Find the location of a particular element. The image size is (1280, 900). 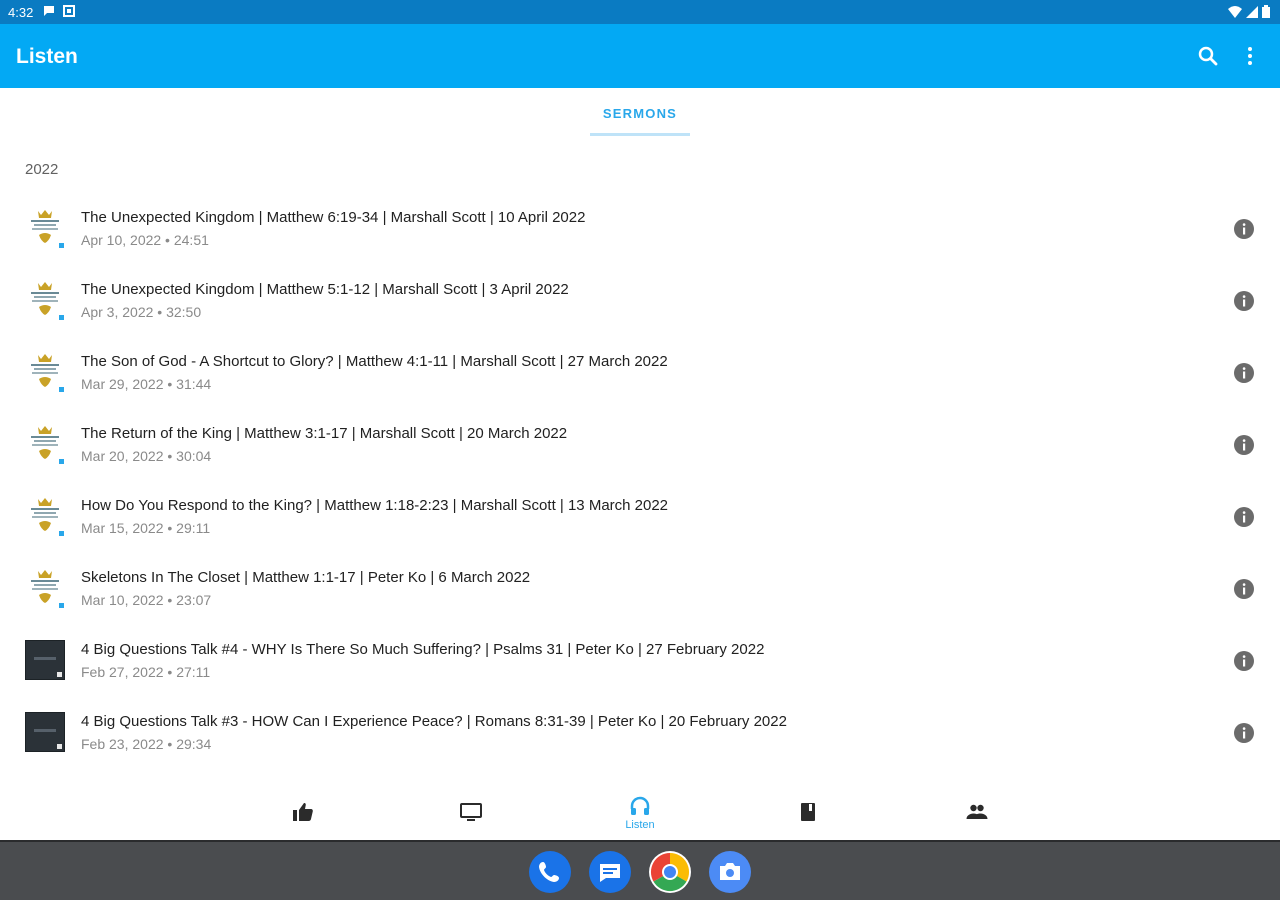

headphones-icon is located at coordinates (640, 805).